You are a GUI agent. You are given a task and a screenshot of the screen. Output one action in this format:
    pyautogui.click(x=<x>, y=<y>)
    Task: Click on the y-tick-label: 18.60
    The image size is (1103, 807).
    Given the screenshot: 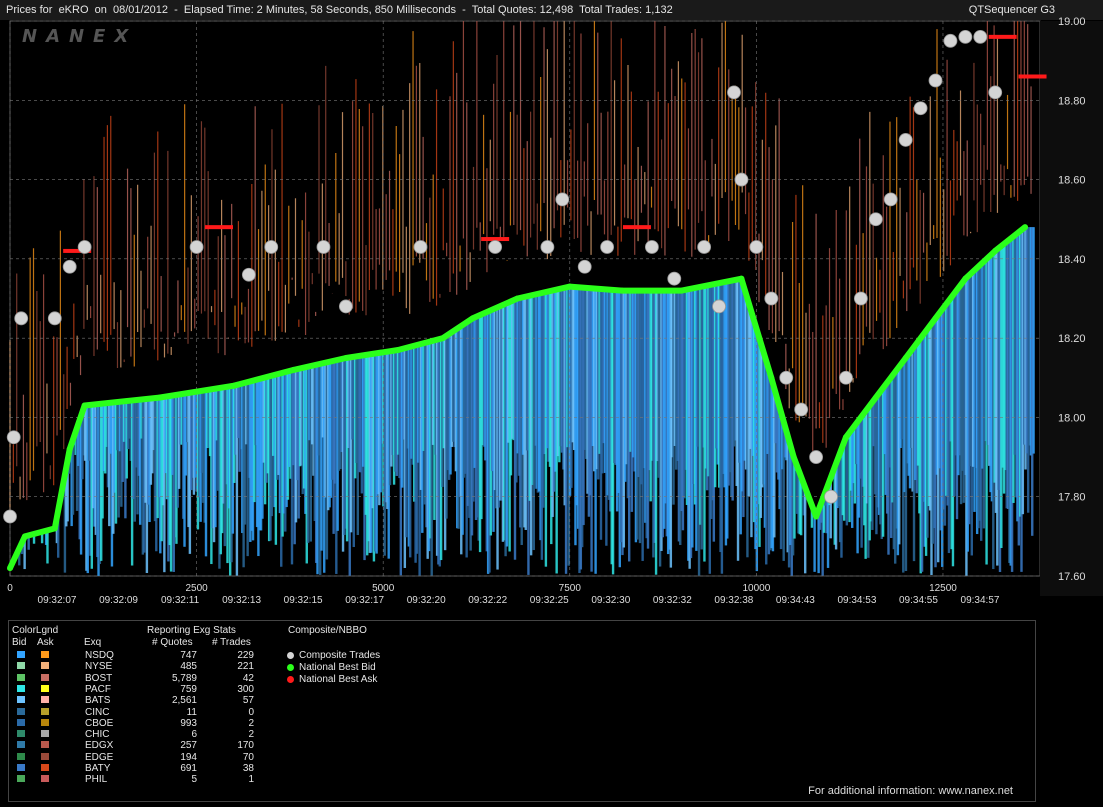 What is the action you would take?
    pyautogui.click(x=1072, y=181)
    